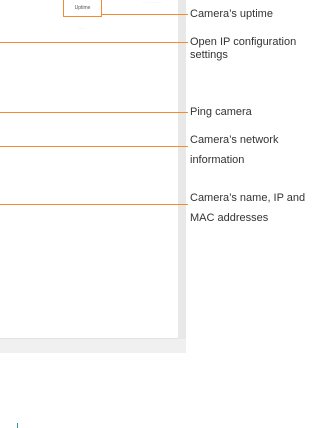  What do you see at coordinates (94, 146) in the screenshot?
I see `network-info-leader-line` at bounding box center [94, 146].